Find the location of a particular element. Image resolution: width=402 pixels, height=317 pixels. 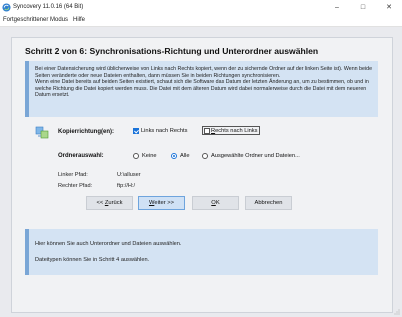

title-bar: Syncovery 11.0.16 (64 Bit) – □ ✕ is located at coordinates (201, 7).